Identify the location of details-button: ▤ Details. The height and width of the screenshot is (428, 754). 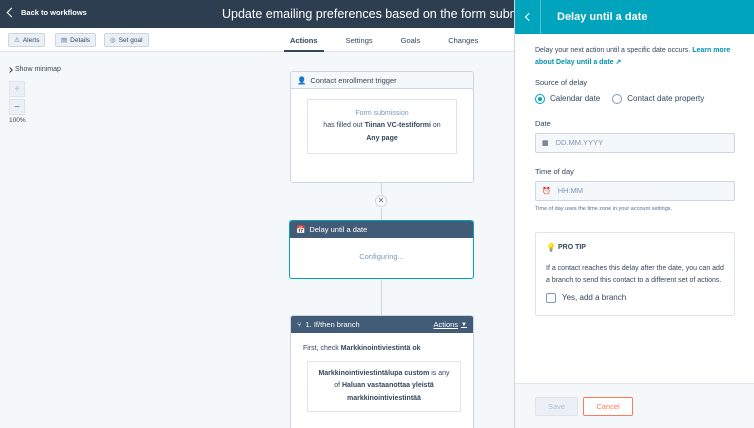
(76, 40).